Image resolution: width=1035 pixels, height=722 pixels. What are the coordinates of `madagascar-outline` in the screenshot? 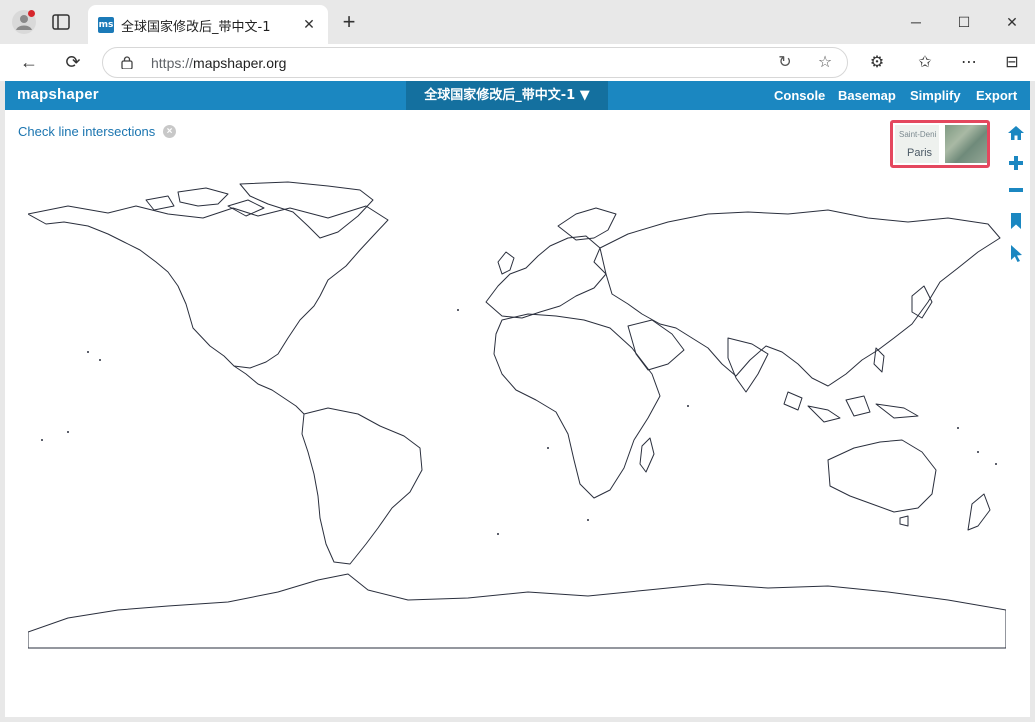 It's located at (647, 455).